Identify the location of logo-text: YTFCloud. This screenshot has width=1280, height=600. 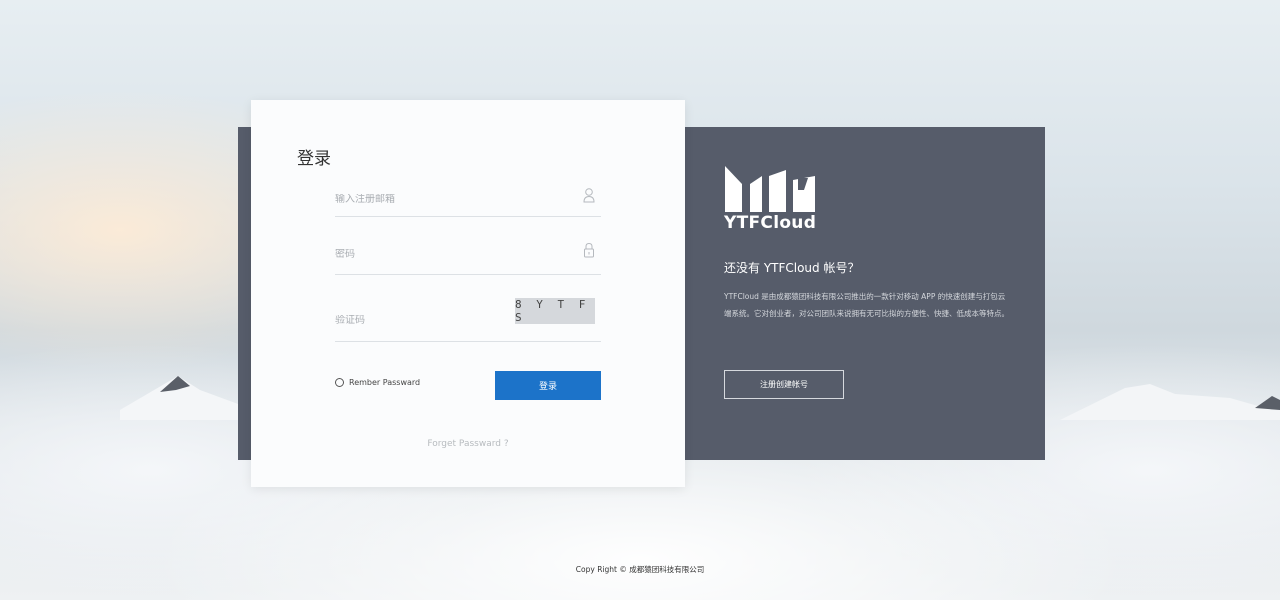
(770, 223).